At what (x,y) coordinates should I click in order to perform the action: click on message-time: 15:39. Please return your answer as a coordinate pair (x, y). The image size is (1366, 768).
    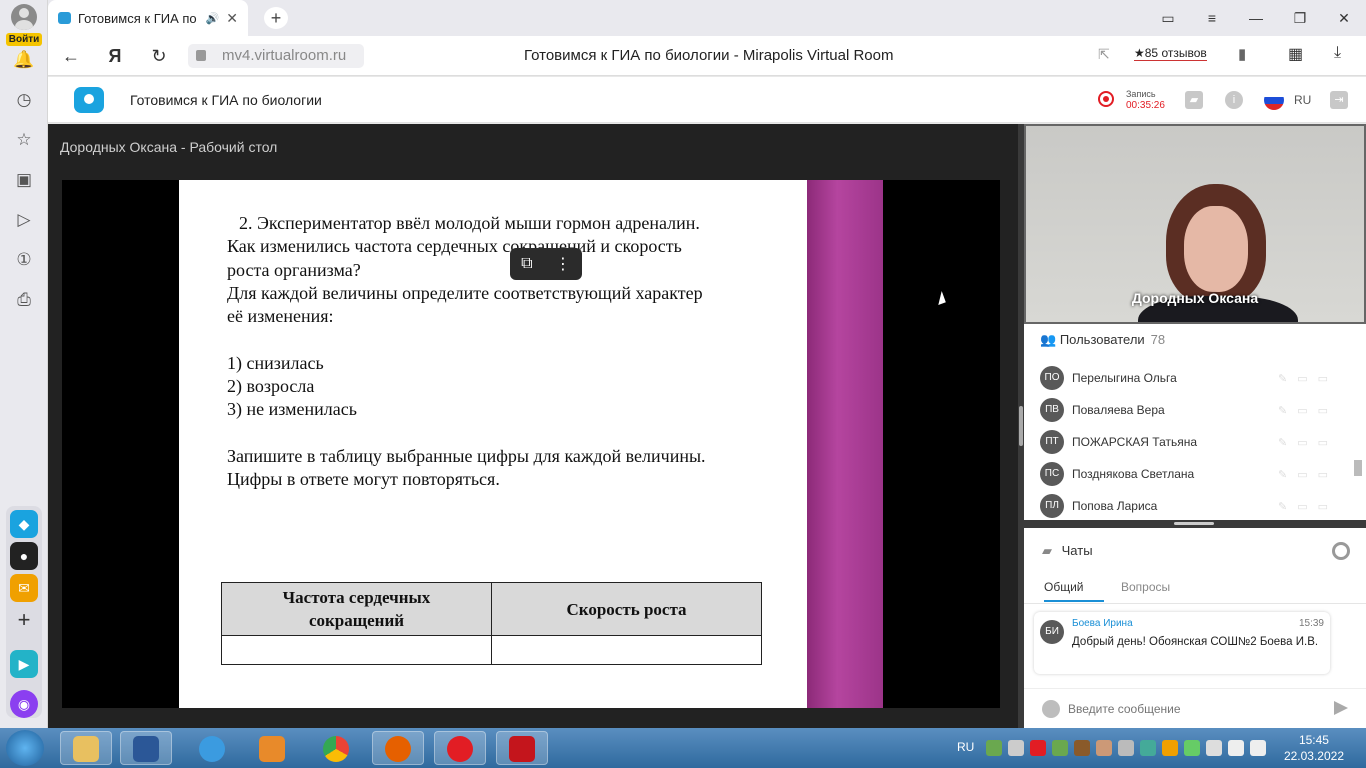
    Looking at the image, I should click on (1311, 623).